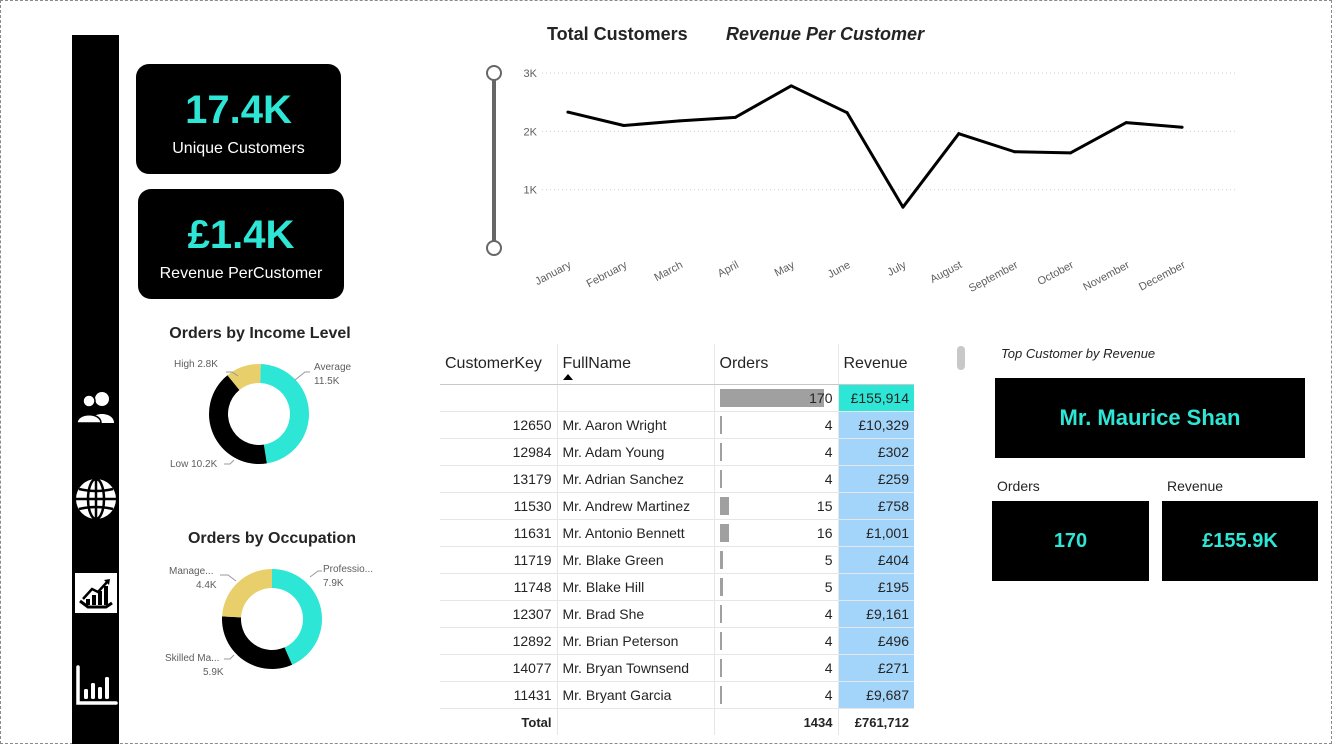  I want to click on x-tick-label: July, so click(896, 269).